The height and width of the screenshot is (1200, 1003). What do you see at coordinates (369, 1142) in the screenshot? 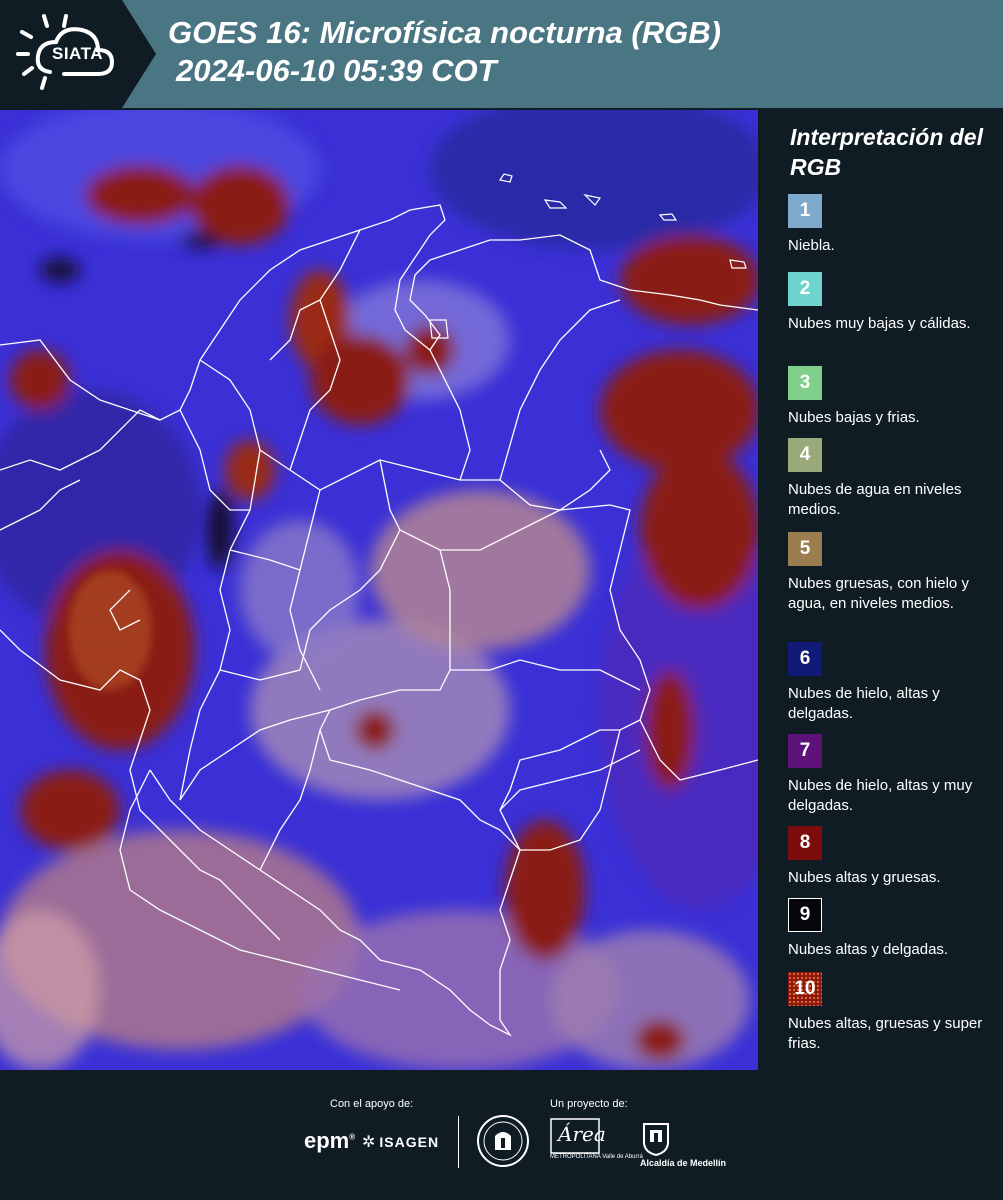
I see `isagen-mark-icon: ✲` at bounding box center [369, 1142].